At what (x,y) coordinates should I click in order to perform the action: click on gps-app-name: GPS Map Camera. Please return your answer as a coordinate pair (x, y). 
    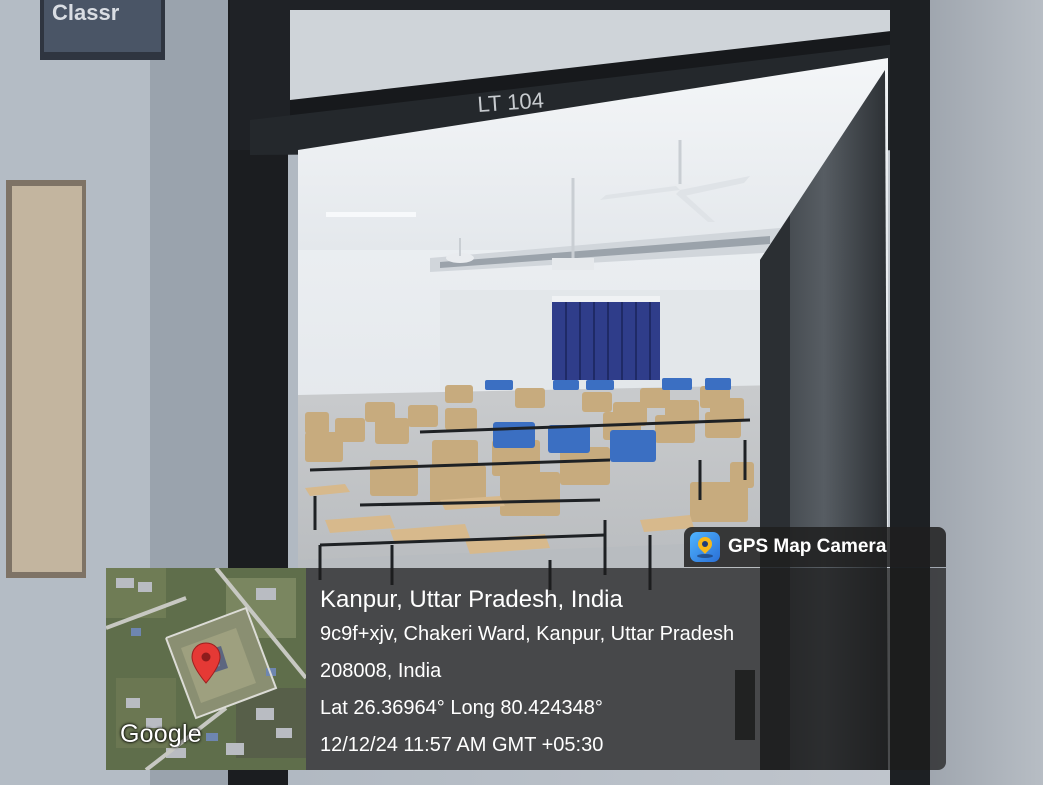
    Looking at the image, I should click on (807, 546).